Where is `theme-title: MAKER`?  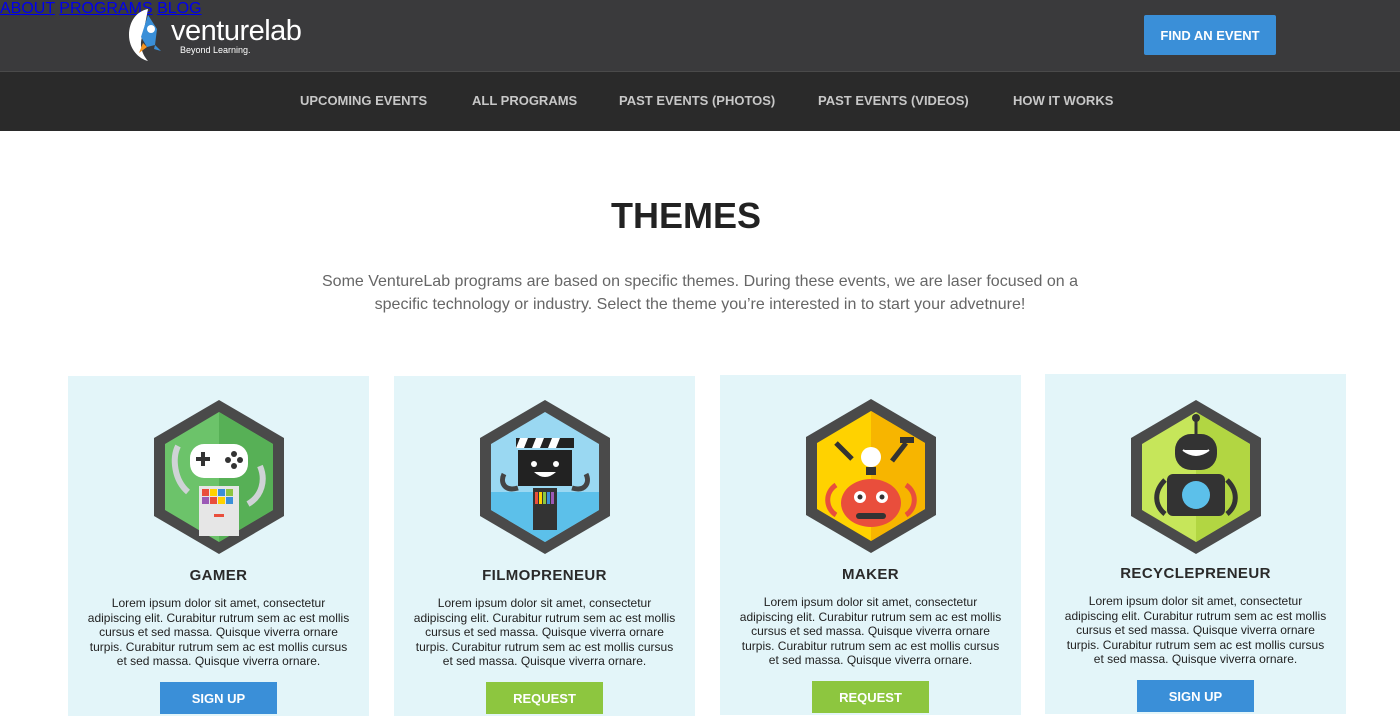 theme-title: MAKER is located at coordinates (870, 574).